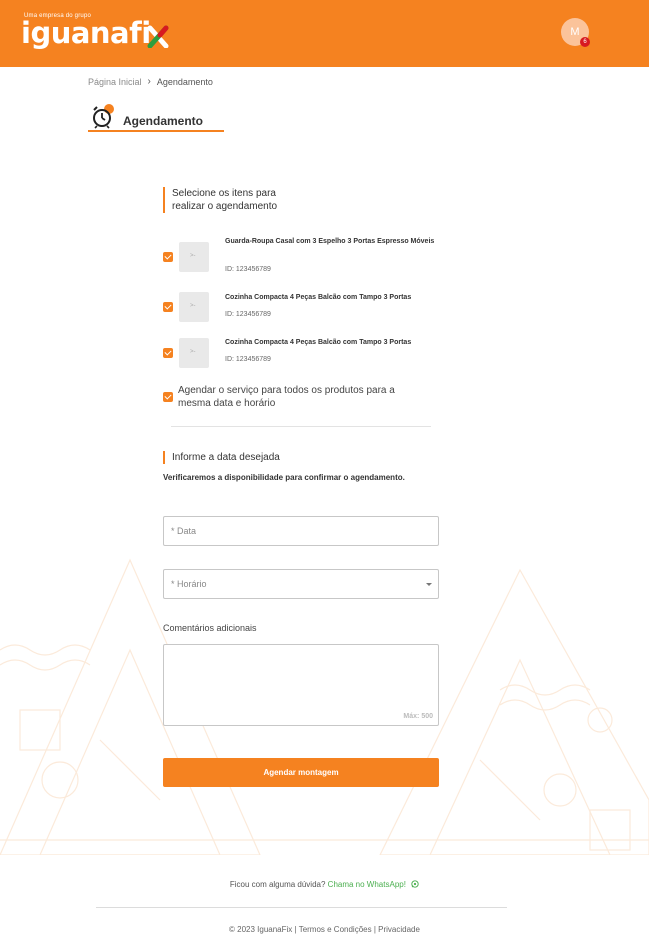  What do you see at coordinates (210, 628) in the screenshot?
I see `comments-label: Comentários adicionais` at bounding box center [210, 628].